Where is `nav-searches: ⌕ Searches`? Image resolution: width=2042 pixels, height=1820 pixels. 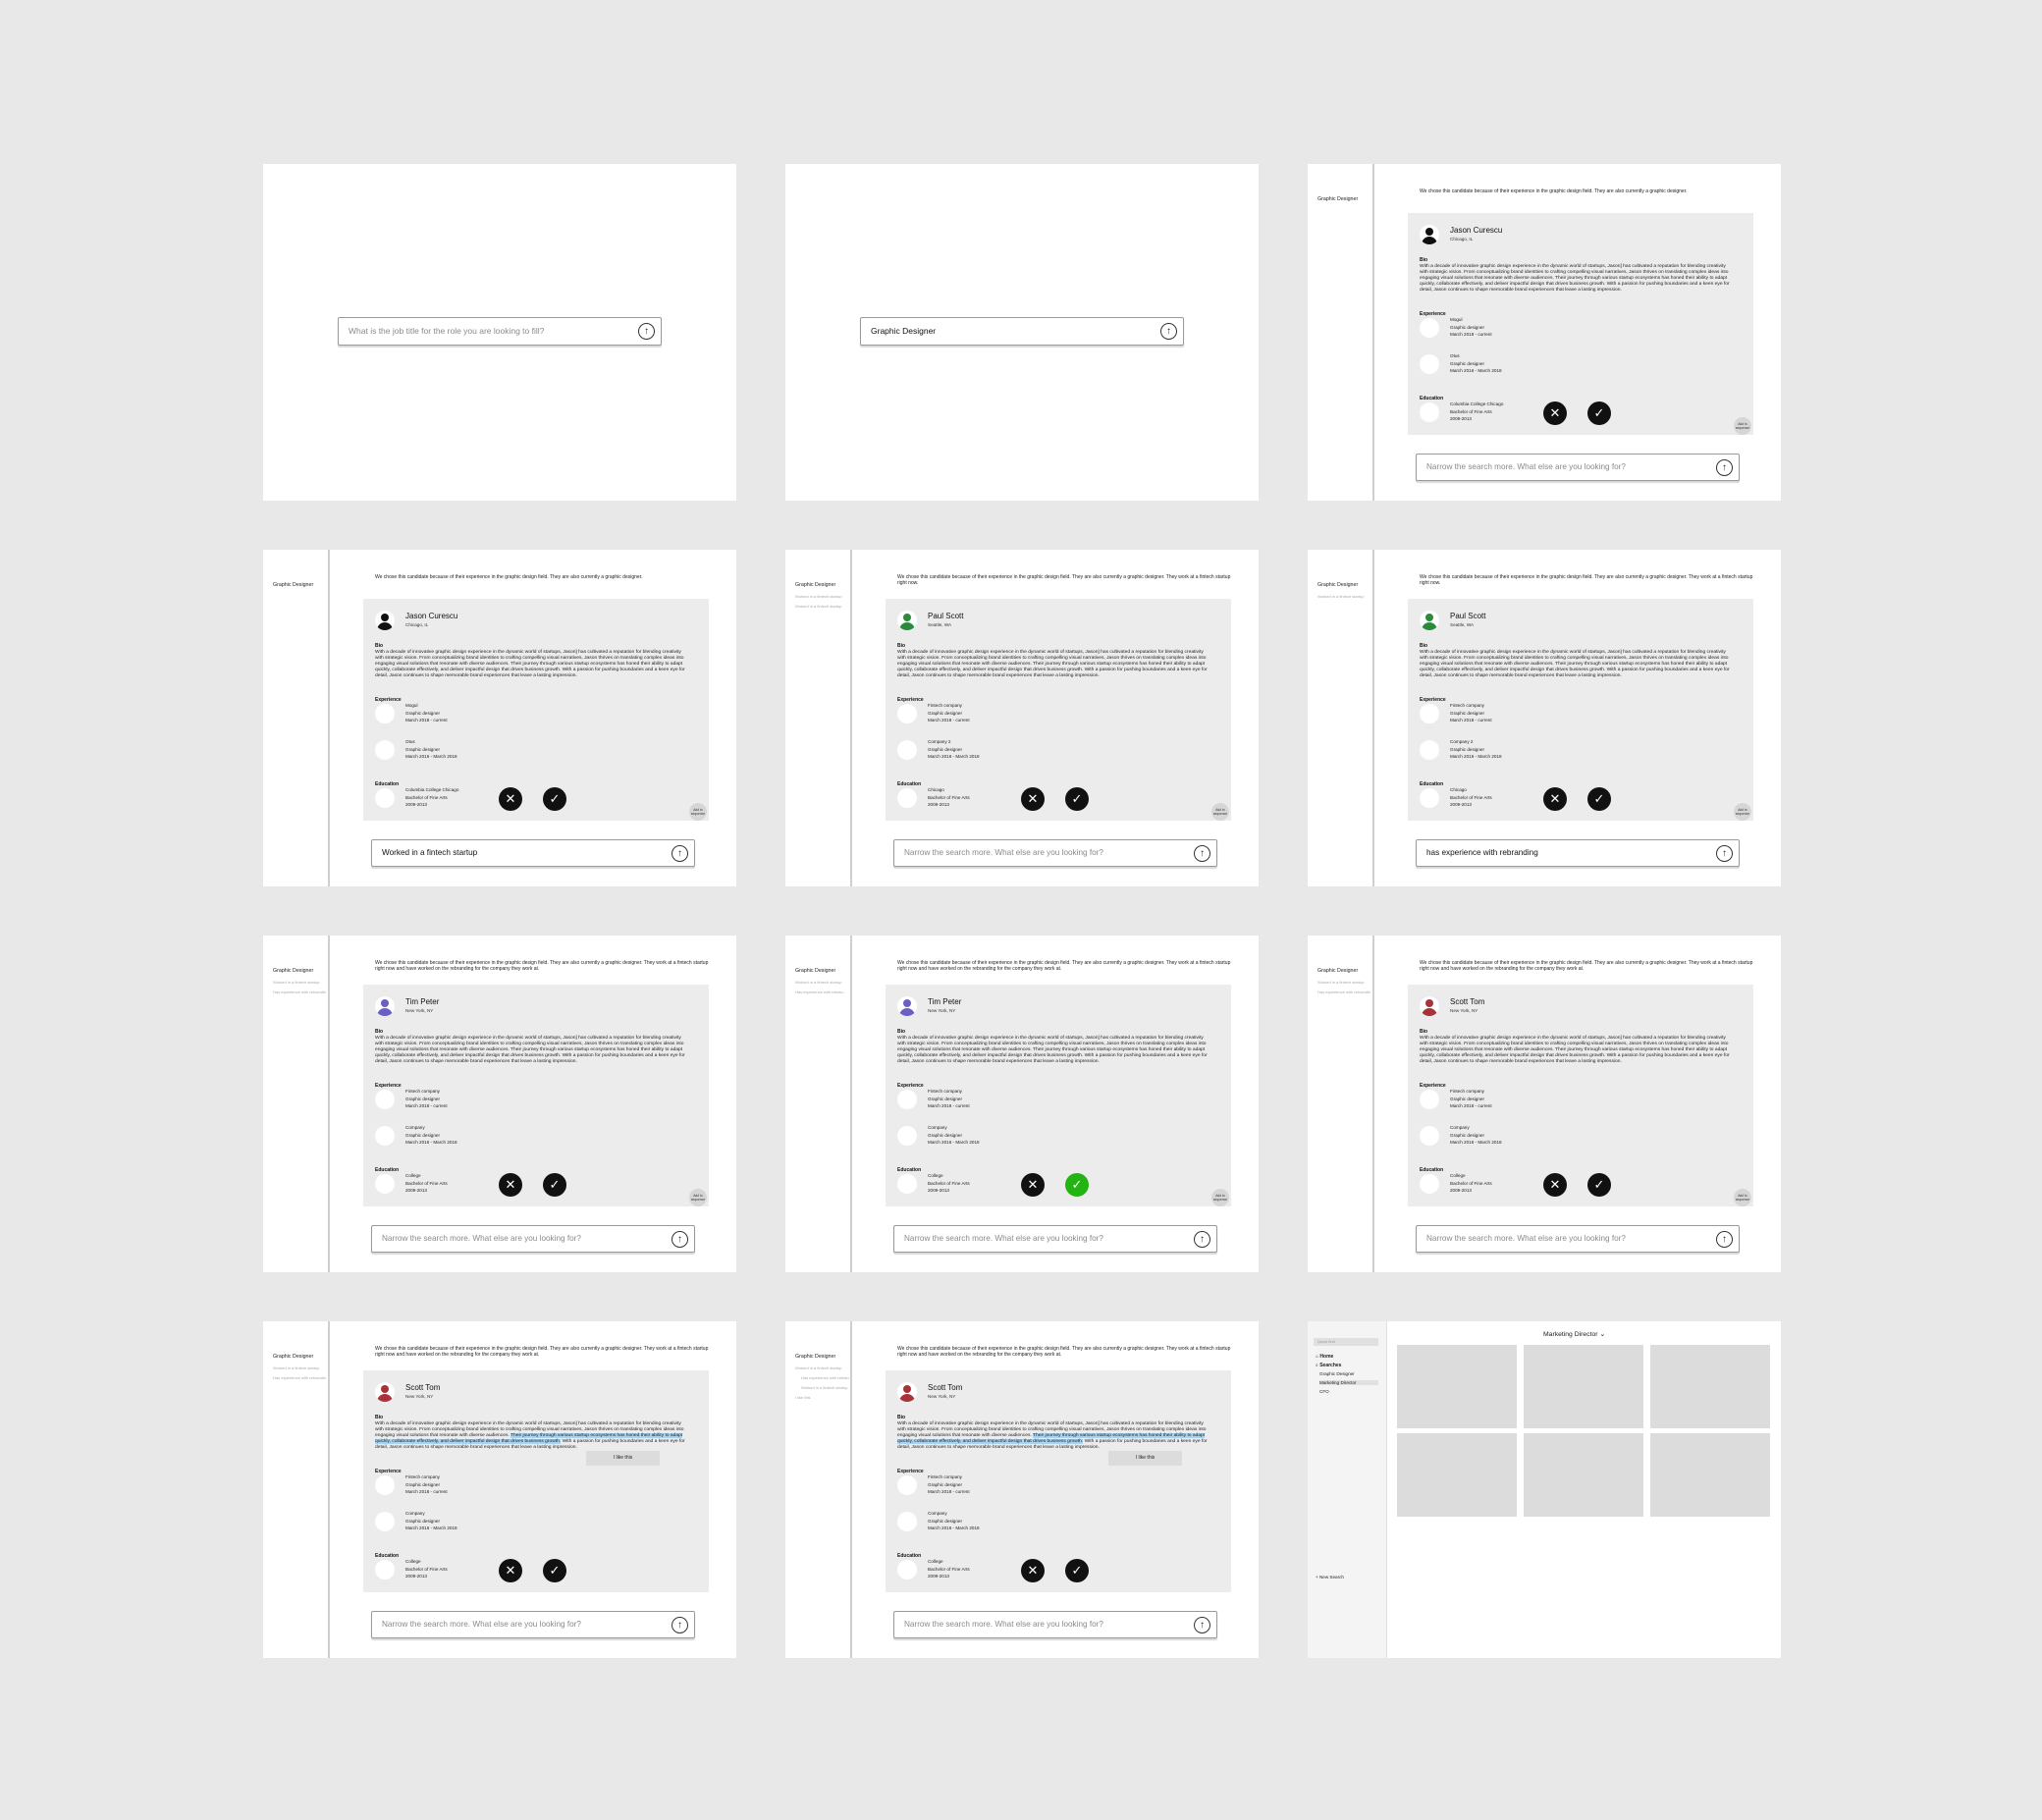
nav-searches: ⌕ Searches is located at coordinates (1328, 1365).